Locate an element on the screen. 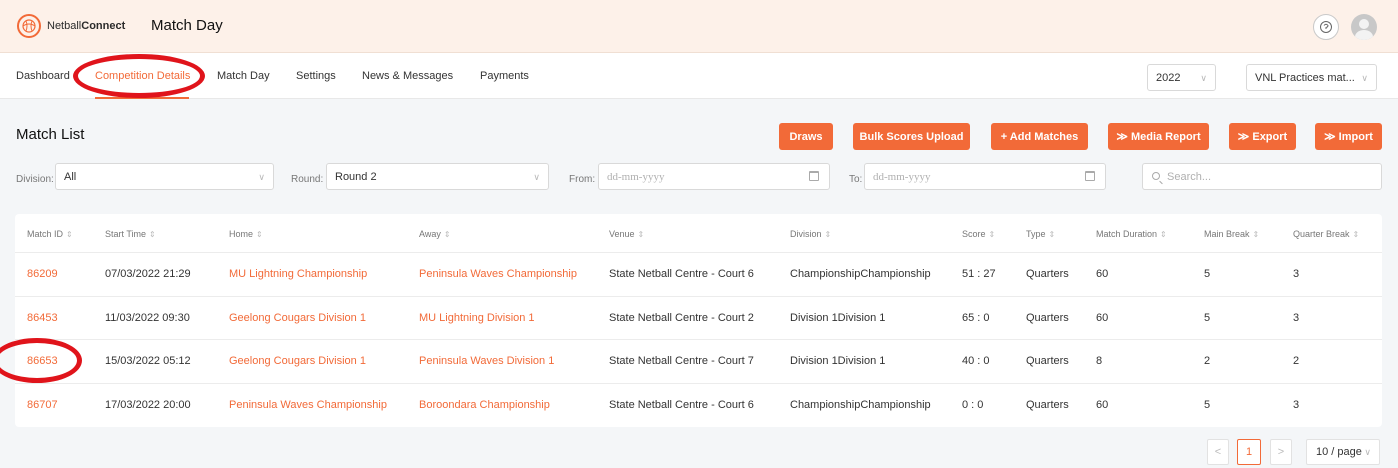  app-title: Match Day is located at coordinates (187, 25).